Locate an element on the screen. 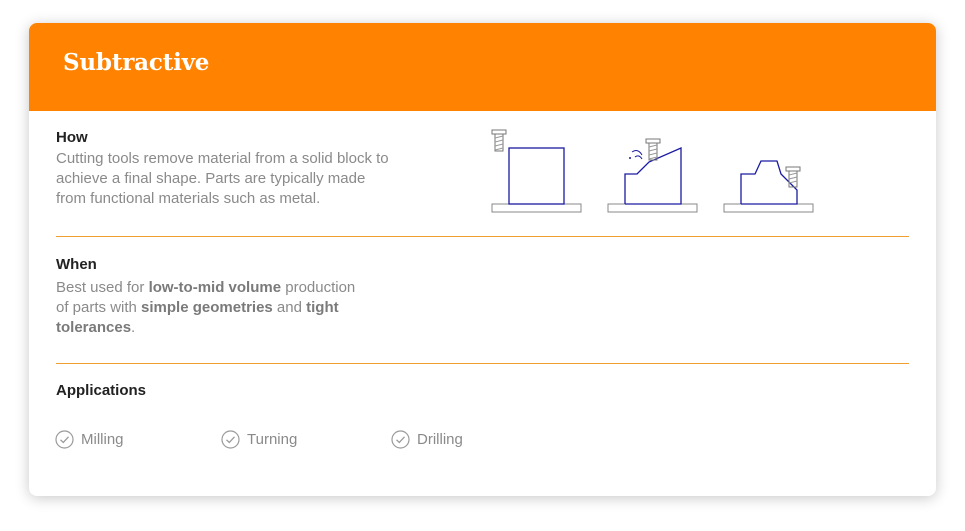  when-text: production is located at coordinates (318, 287).